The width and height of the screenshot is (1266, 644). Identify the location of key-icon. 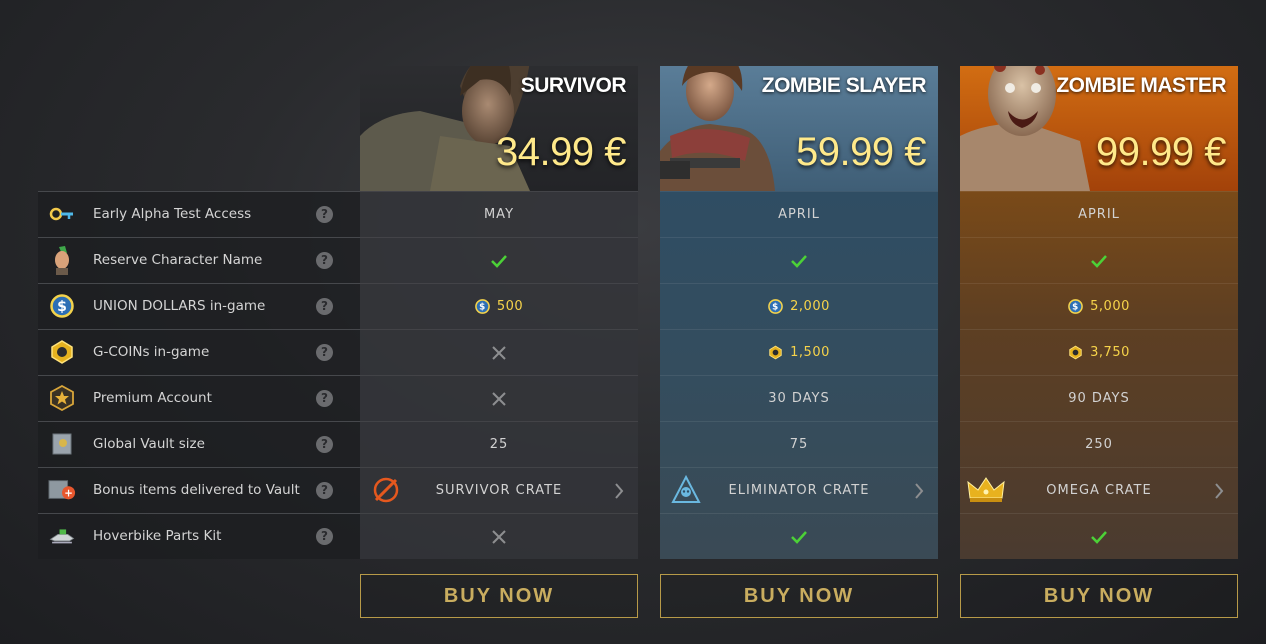
(62, 214).